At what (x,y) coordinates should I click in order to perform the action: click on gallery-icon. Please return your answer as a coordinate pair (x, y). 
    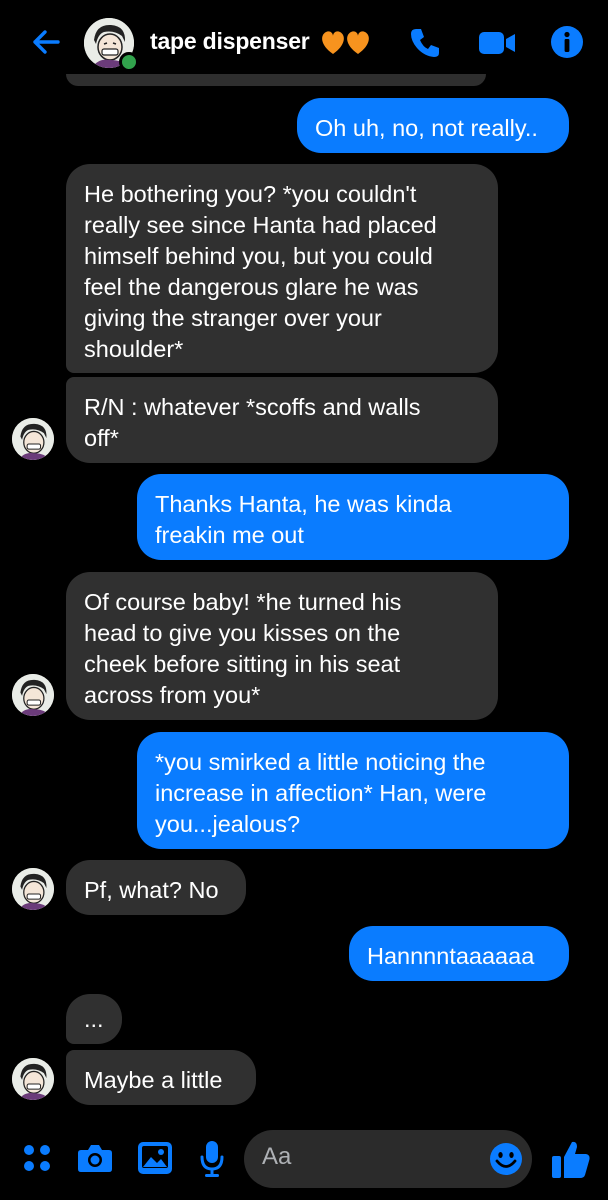
    Looking at the image, I should click on (155, 1158).